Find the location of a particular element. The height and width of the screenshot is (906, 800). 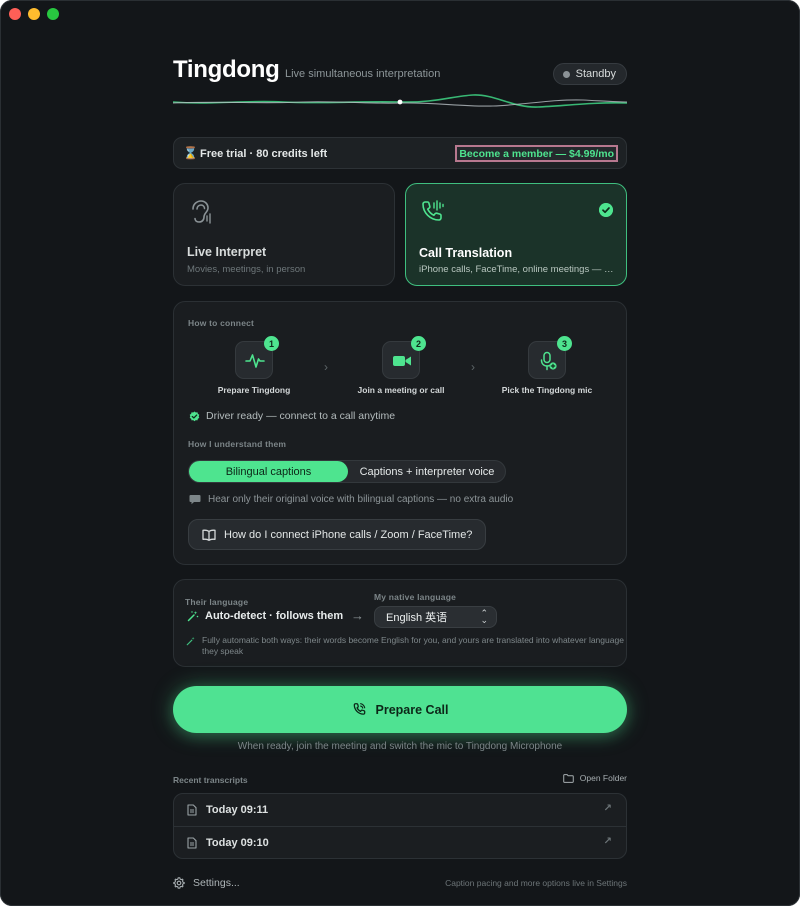

driver-status-text: Driver ready — connect to a call anytime is located at coordinates (301, 416).